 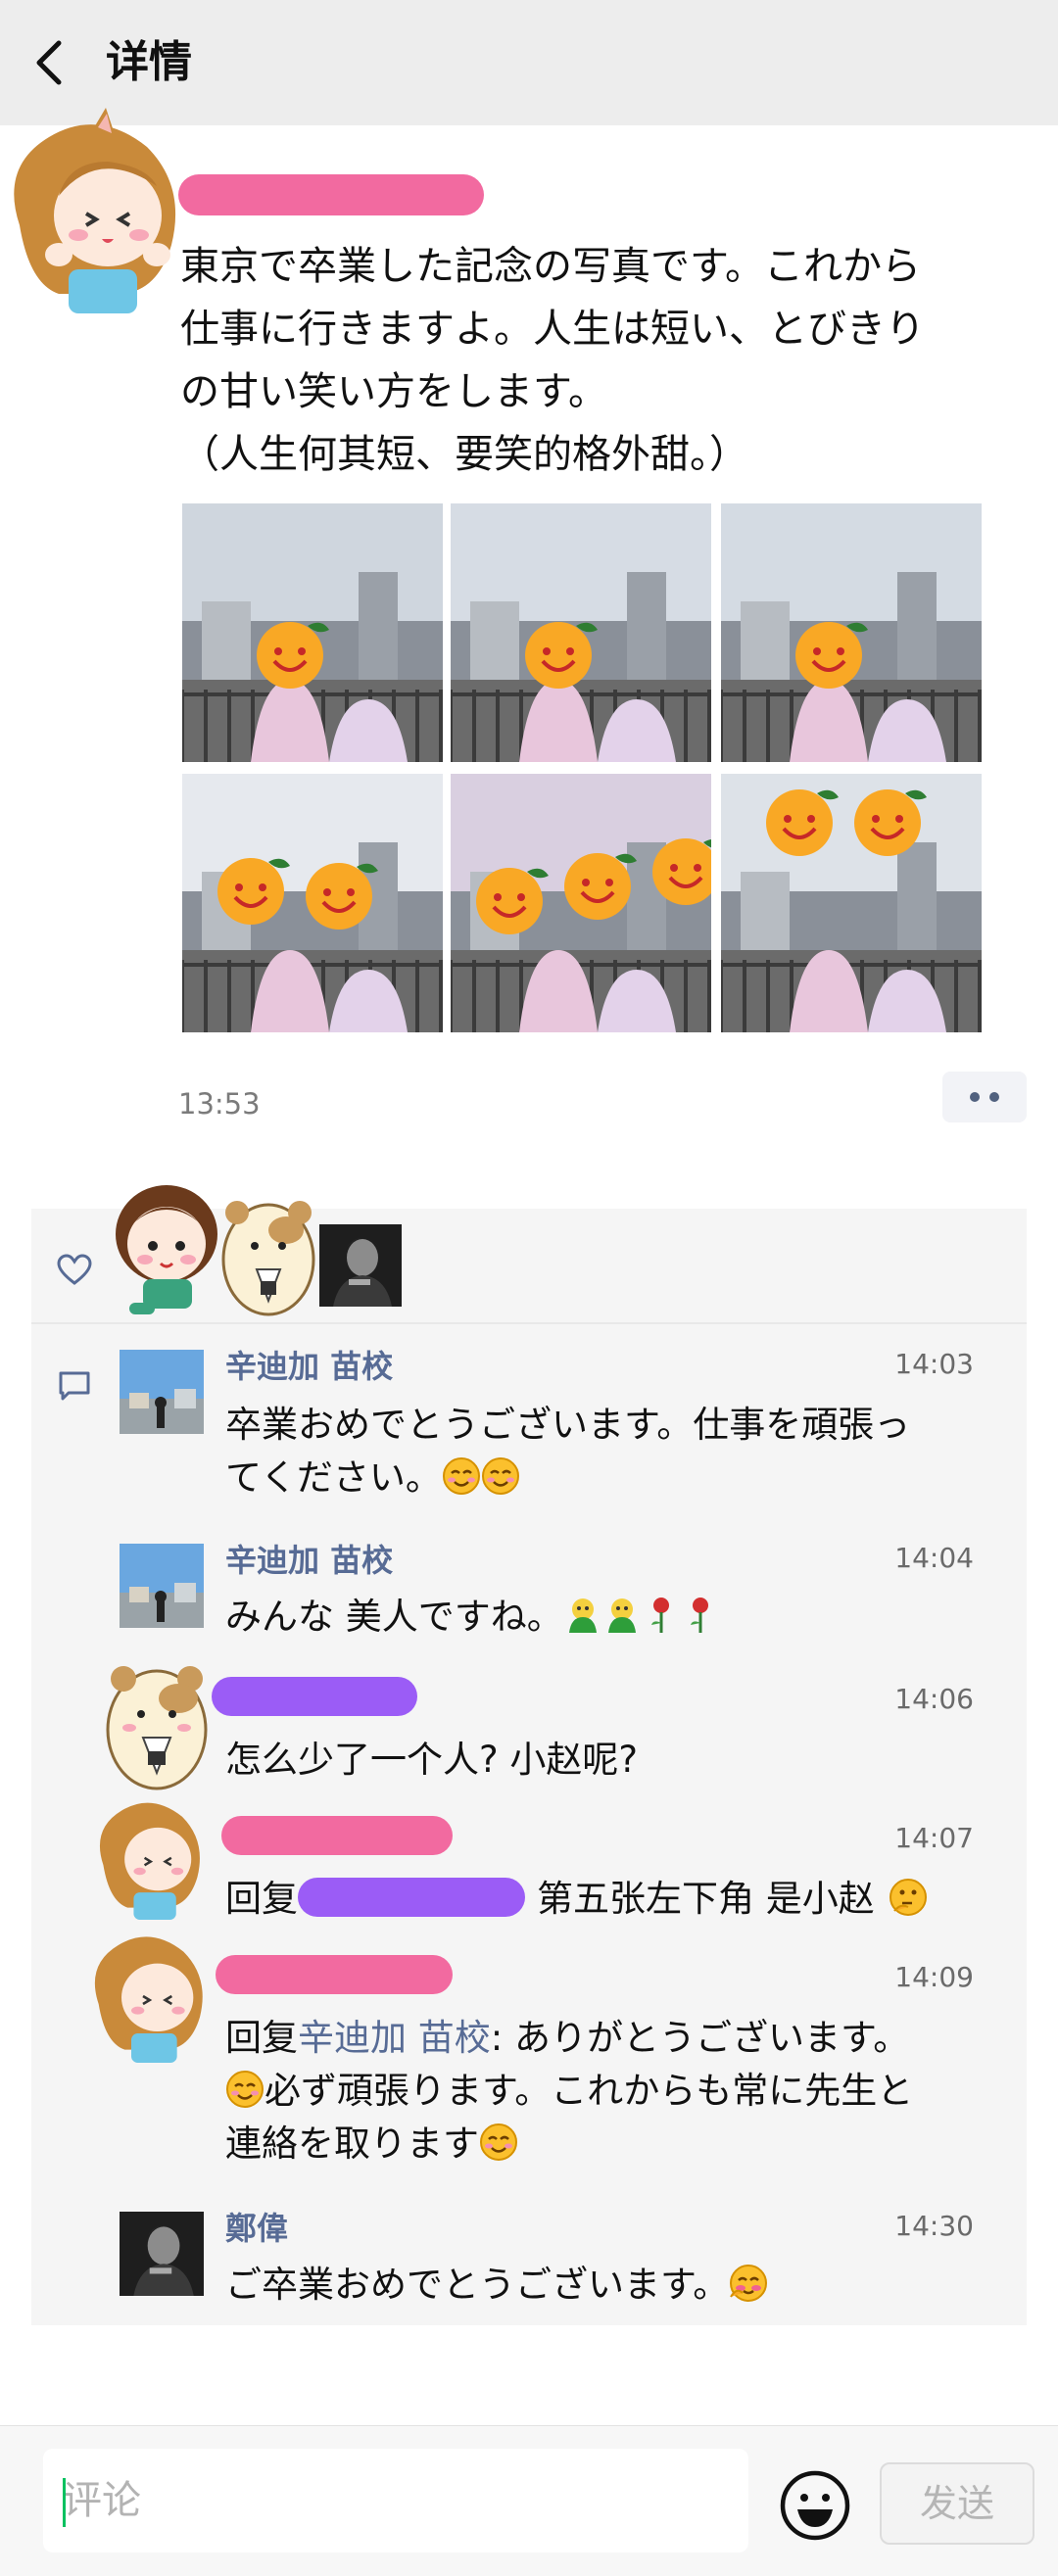 What do you see at coordinates (568, 1425) in the screenshot?
I see `comment-text: 卒業おめでとうございます。仕事を頑張っ` at bounding box center [568, 1425].